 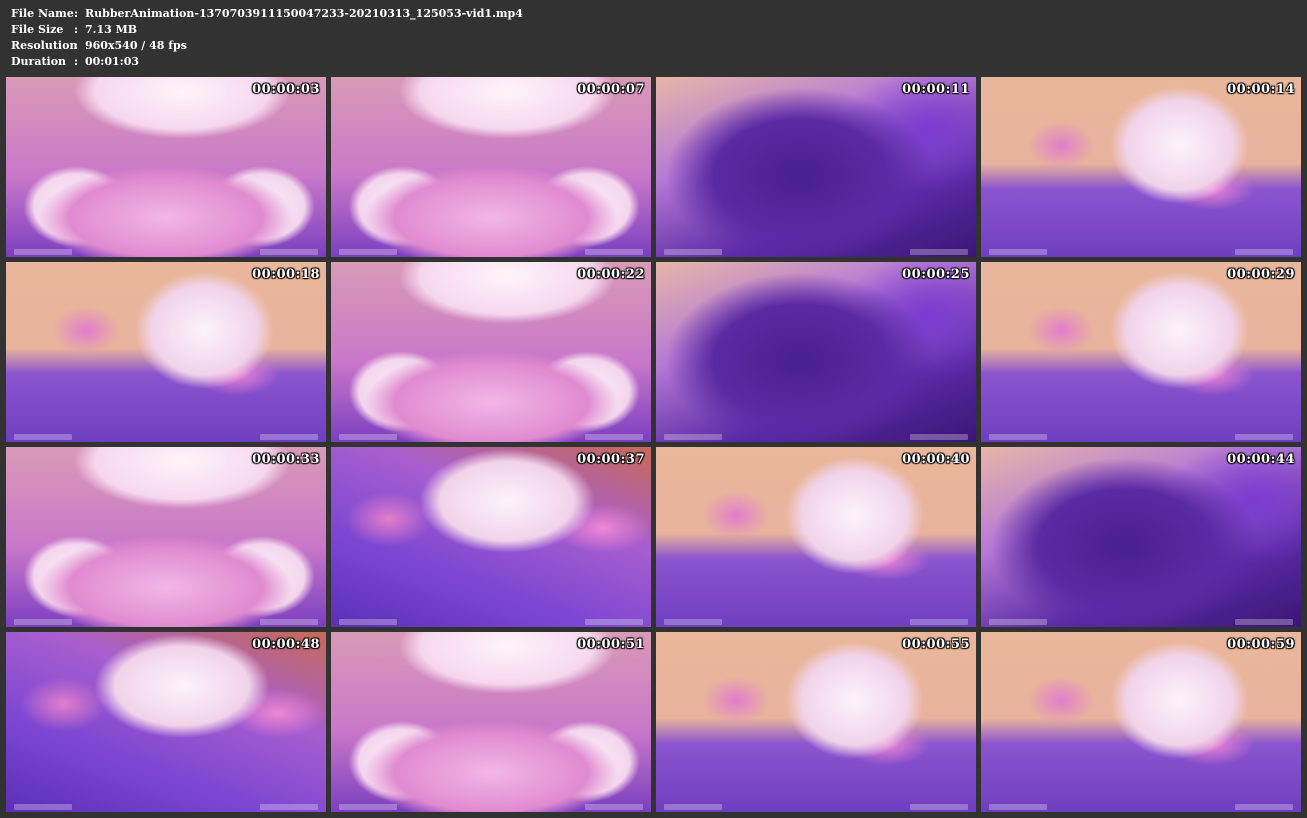 What do you see at coordinates (286, 459) in the screenshot?
I see `thumbnail-timestamp: 00:00:33` at bounding box center [286, 459].